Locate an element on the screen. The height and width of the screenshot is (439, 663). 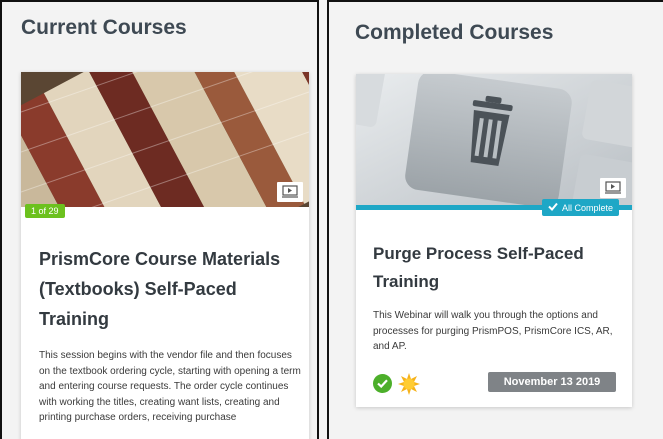
trash-key-thumbnail is located at coordinates (494, 140).